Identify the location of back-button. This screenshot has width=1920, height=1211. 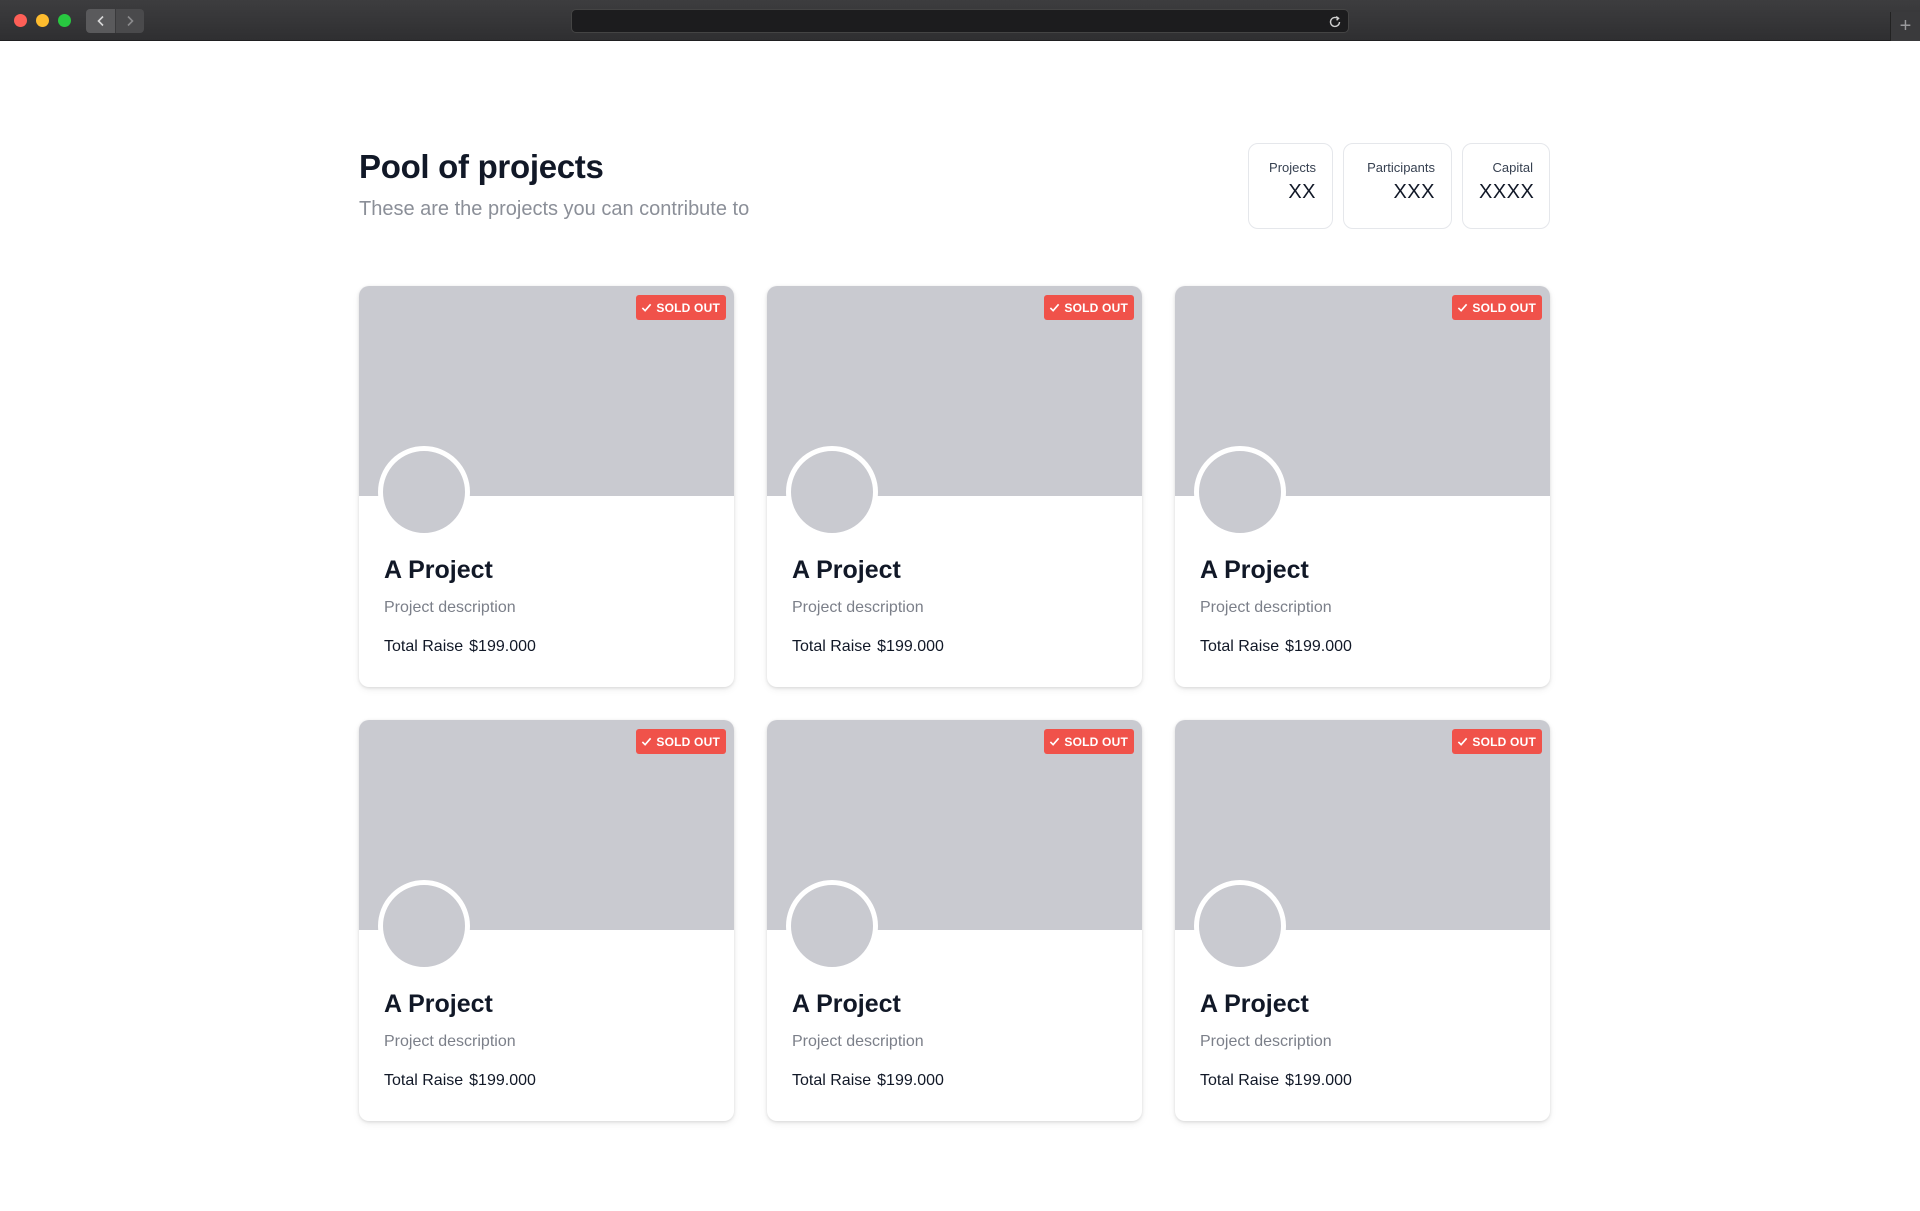
(100, 21).